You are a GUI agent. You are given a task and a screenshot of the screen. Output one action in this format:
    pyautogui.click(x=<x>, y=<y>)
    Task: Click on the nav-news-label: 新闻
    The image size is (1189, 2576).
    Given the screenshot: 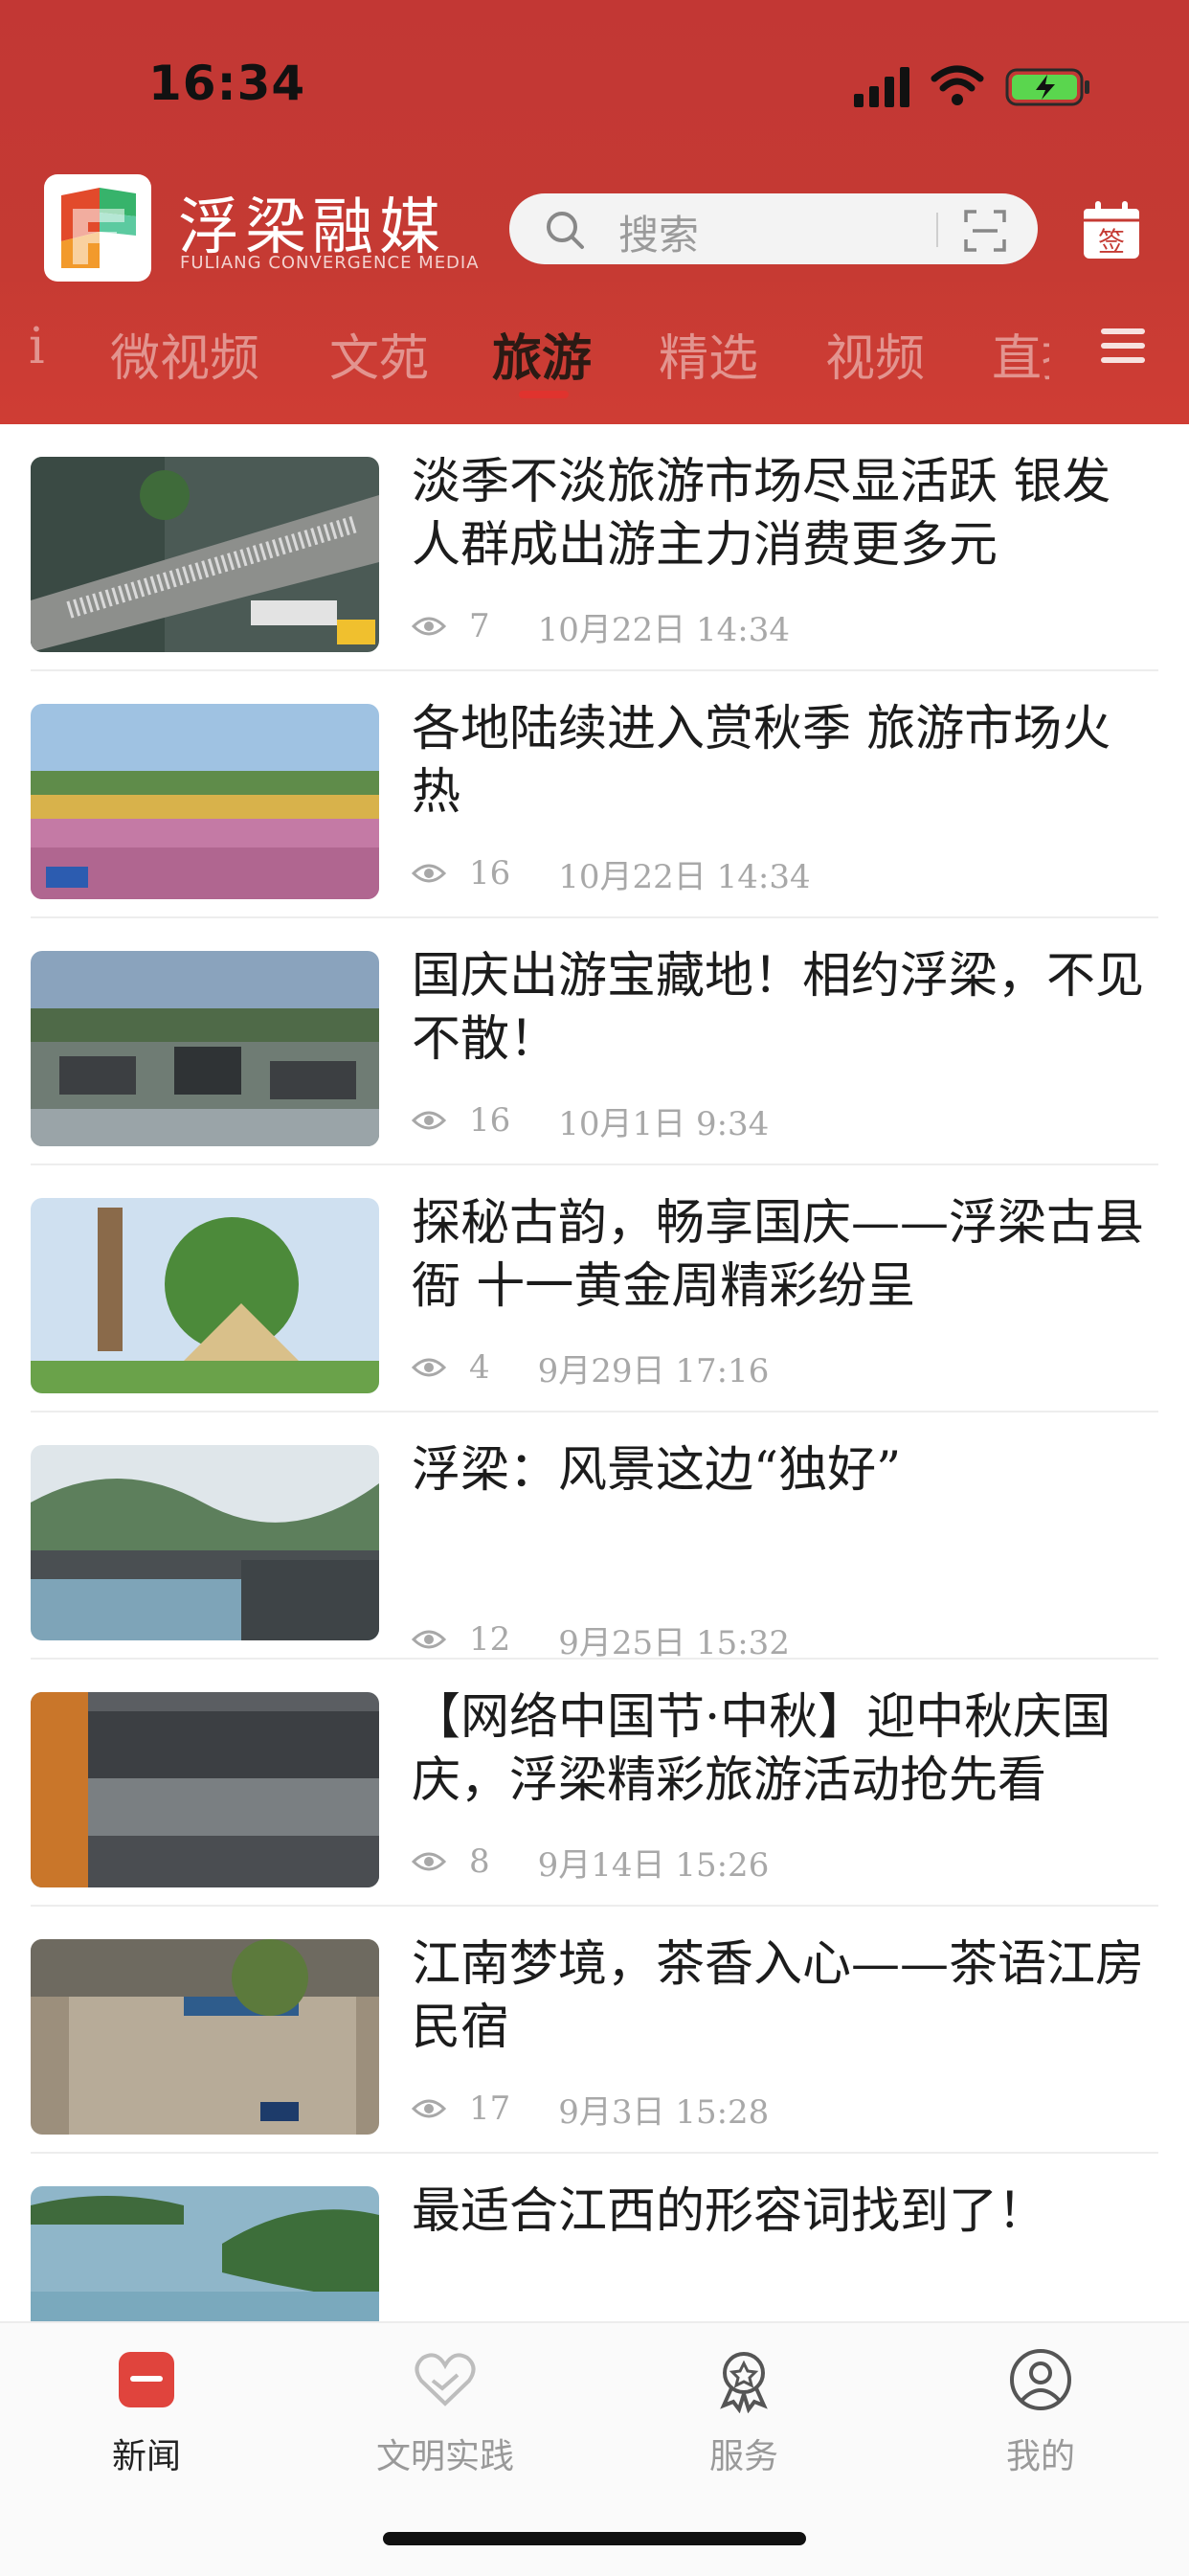 What is the action you would take?
    pyautogui.click(x=146, y=2456)
    